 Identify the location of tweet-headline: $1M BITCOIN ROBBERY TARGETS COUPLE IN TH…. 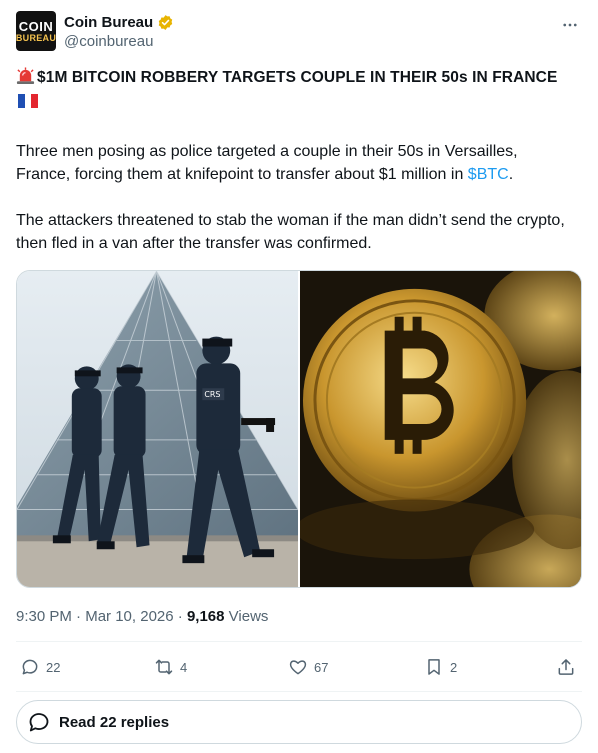
(296, 90).